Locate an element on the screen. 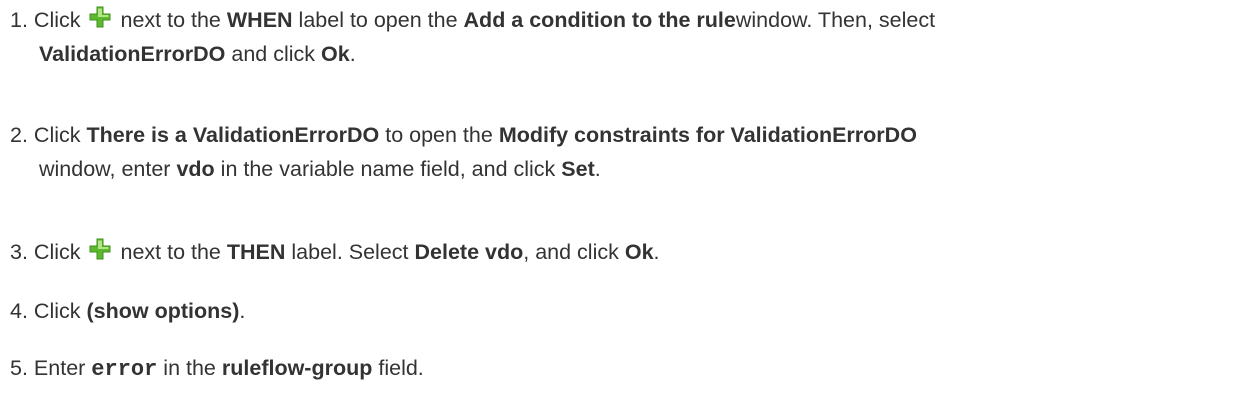  step-text: in the variable name field, and click is located at coordinates (388, 169).